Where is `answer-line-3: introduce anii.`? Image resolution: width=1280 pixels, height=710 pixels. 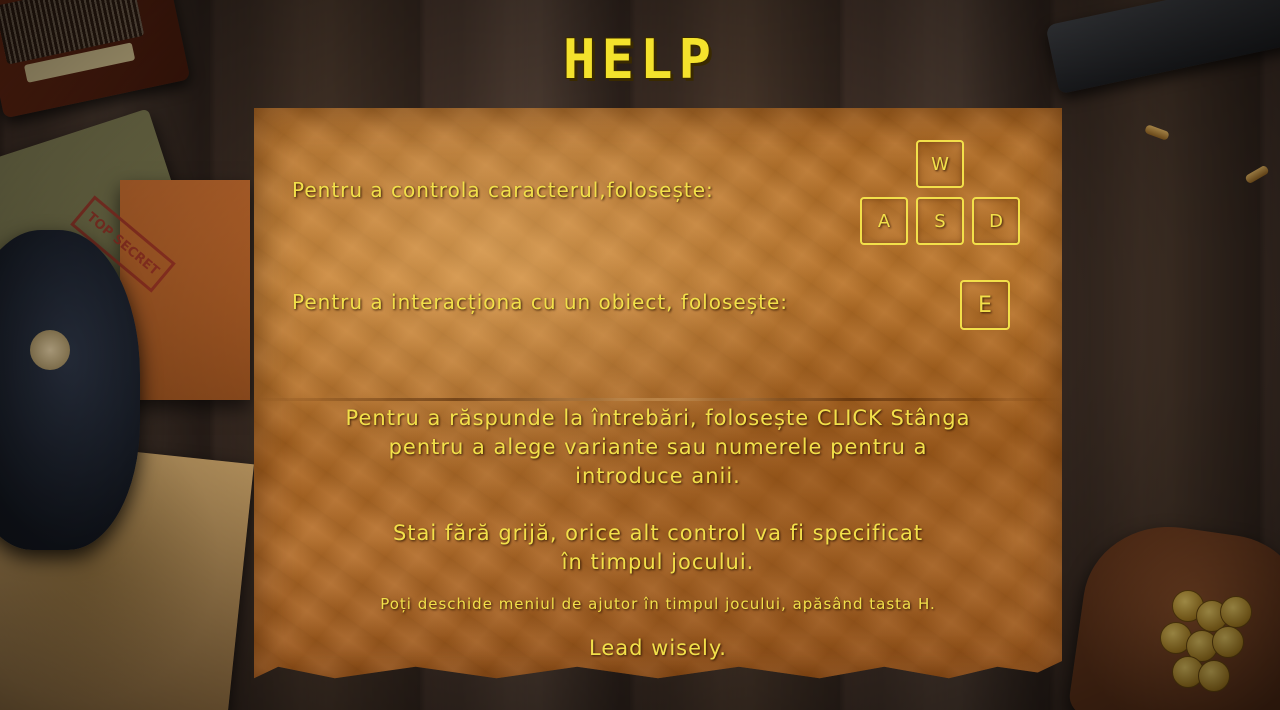 answer-line-3: introduce anii. is located at coordinates (658, 476).